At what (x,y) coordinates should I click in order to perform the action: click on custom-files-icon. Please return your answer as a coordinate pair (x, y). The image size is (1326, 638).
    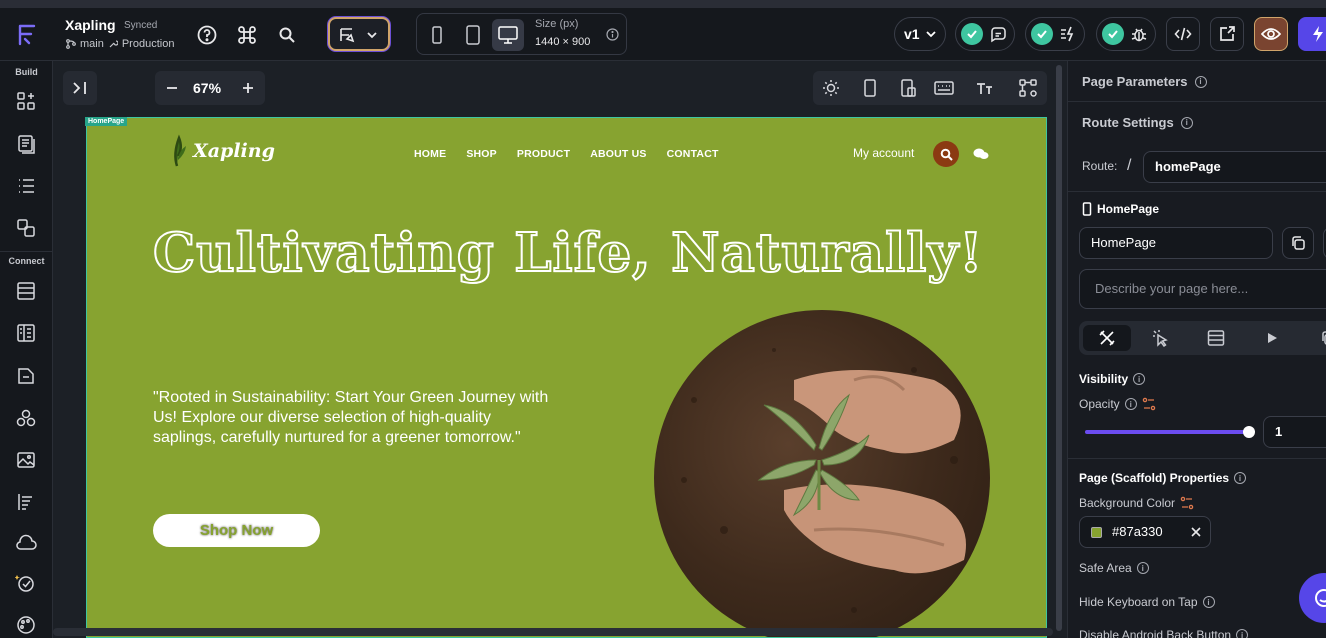
    Looking at the image, I should click on (26, 376).